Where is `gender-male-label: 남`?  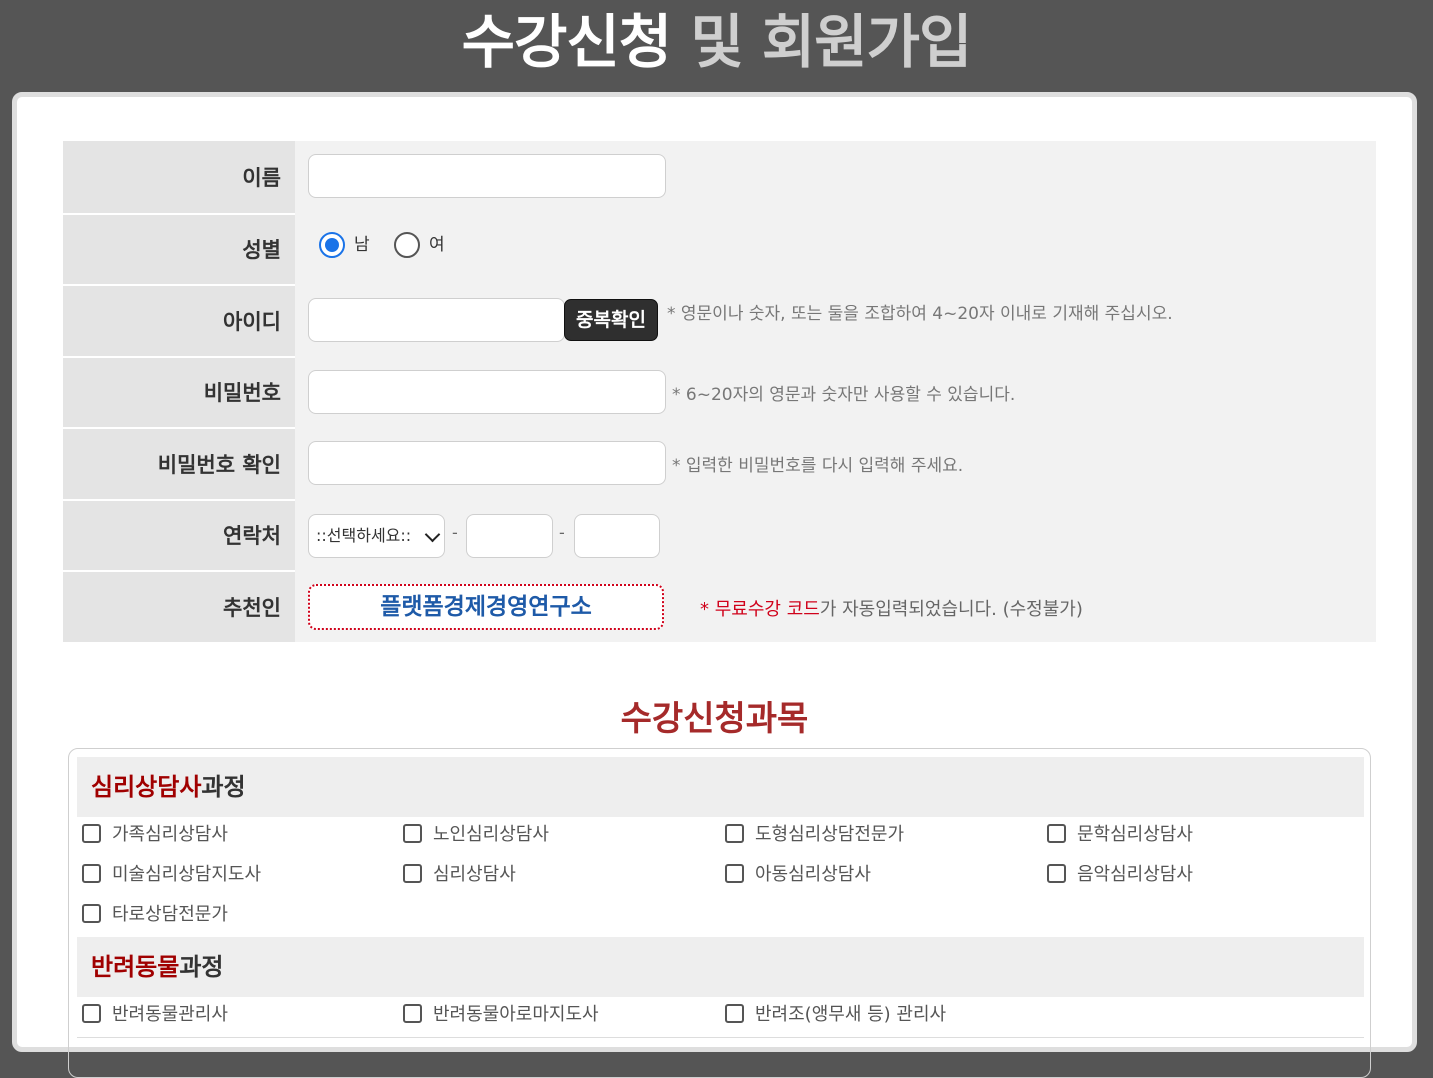
gender-male-label: 남 is located at coordinates (362, 244).